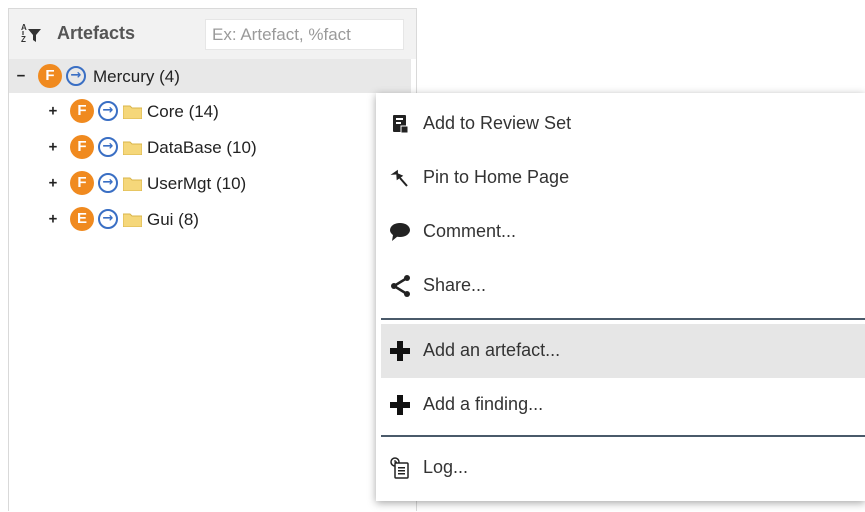 This screenshot has height=512, width=865. I want to click on panel-title: Artefacts, so click(96, 33).